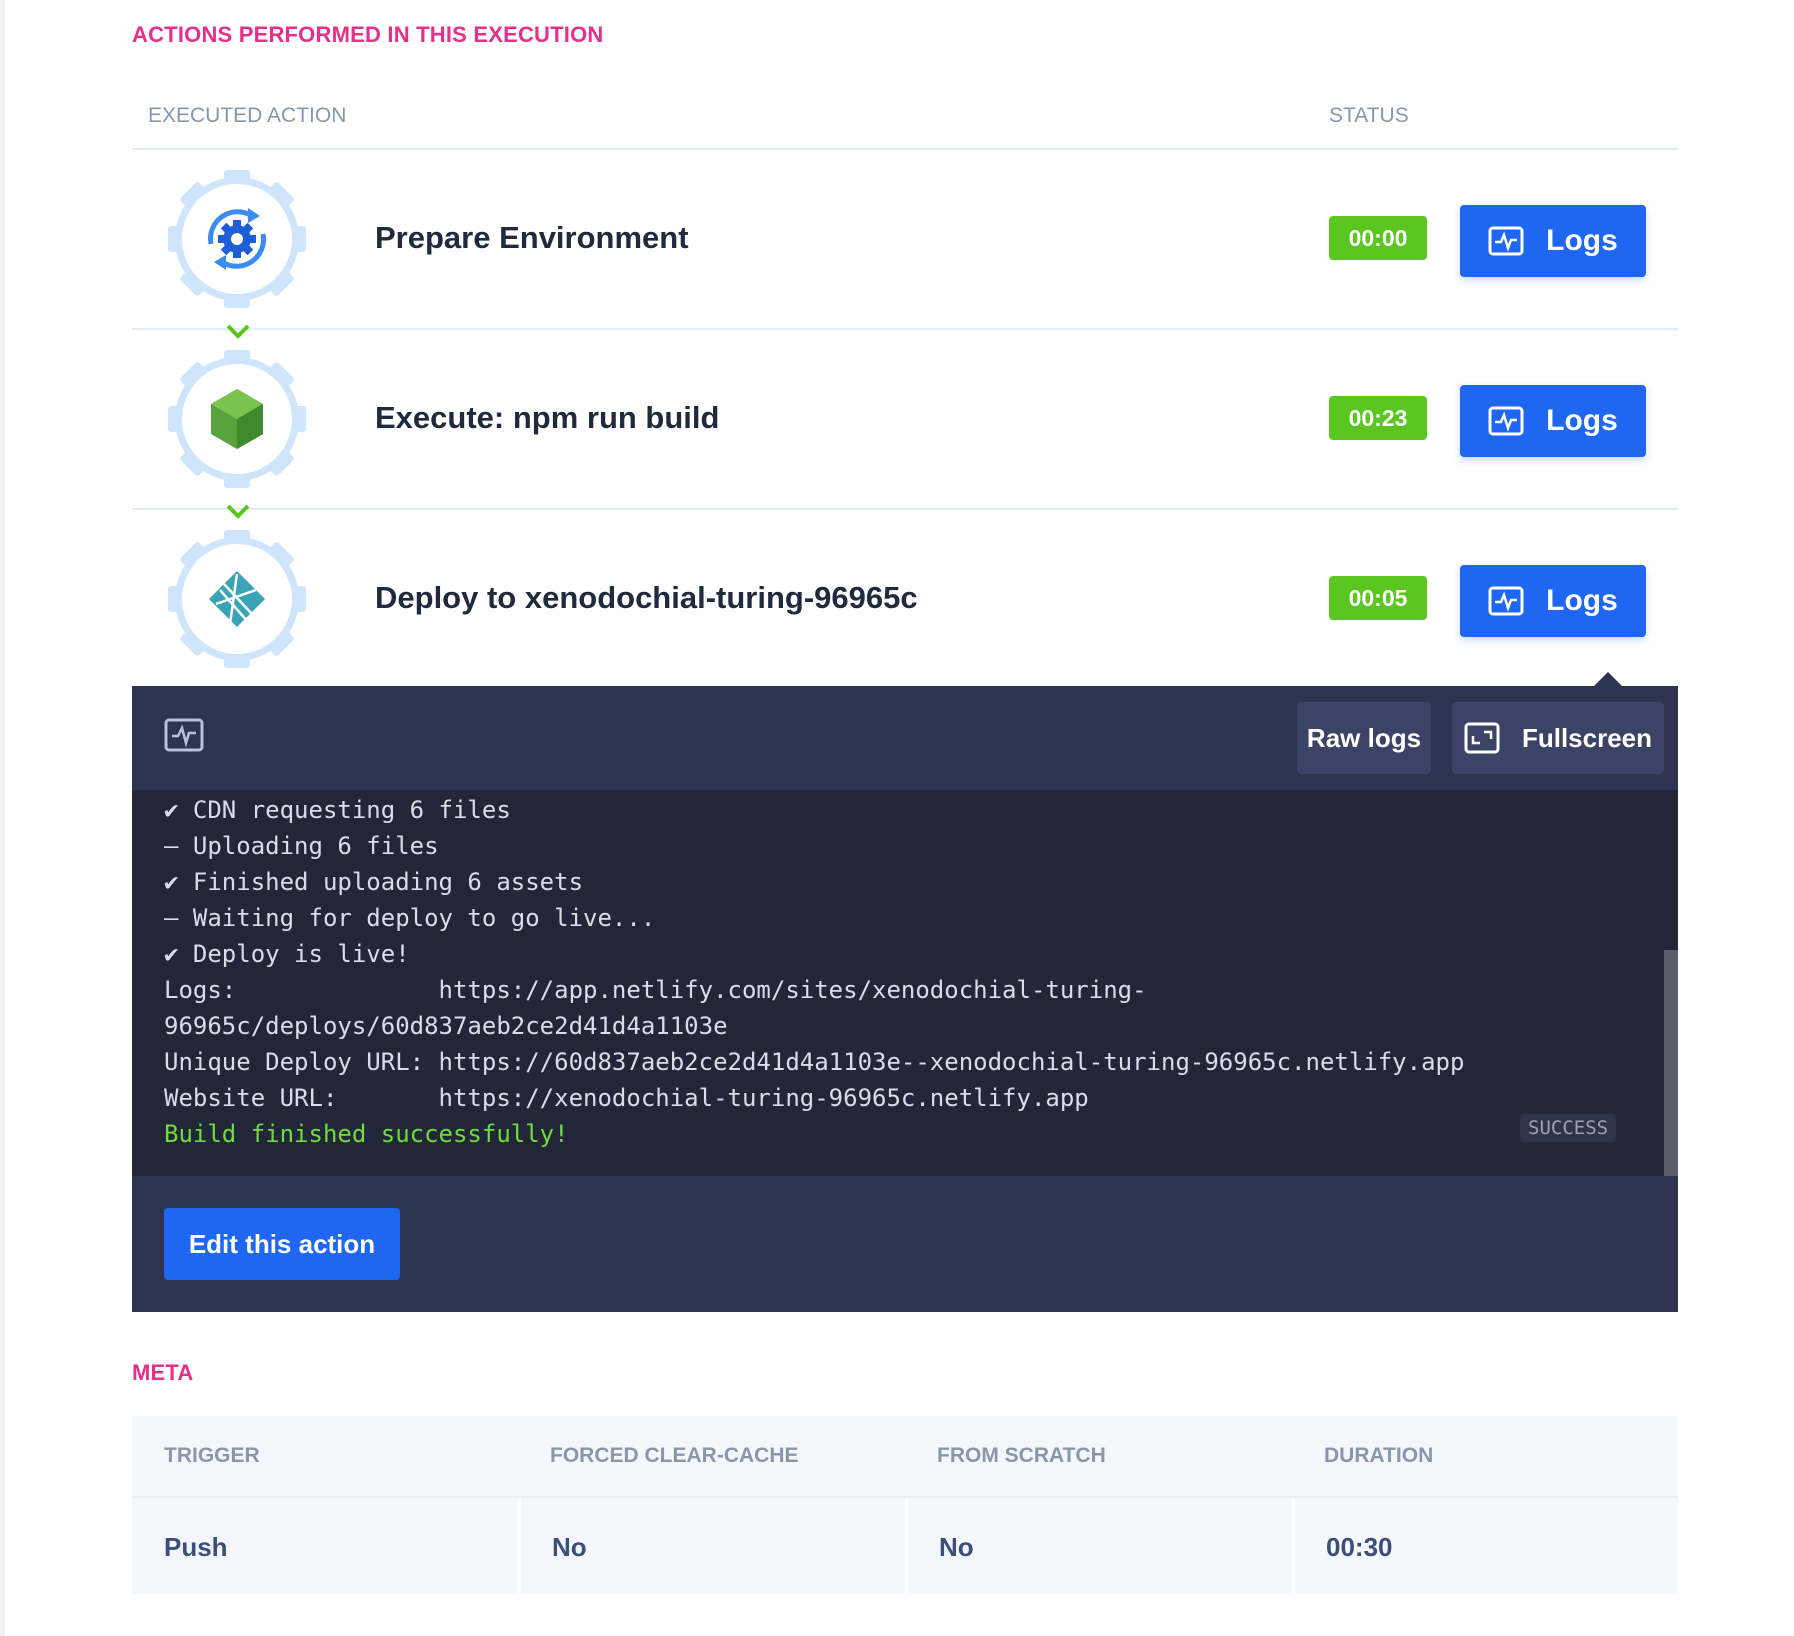 This screenshot has width=1794, height=1636. Describe the element at coordinates (1364, 738) in the screenshot. I see `raw-logs-button: Raw logs` at that location.